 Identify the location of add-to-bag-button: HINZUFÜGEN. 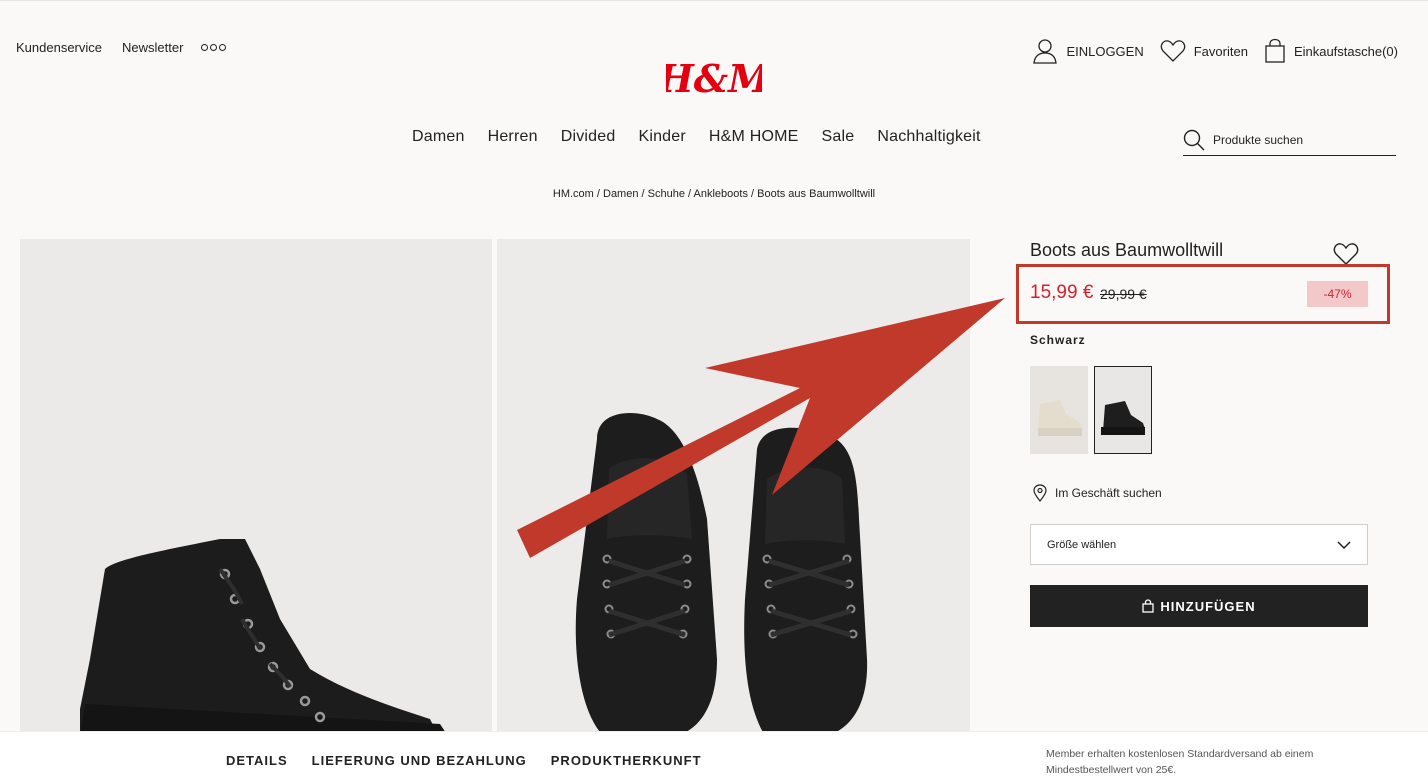
(1199, 606).